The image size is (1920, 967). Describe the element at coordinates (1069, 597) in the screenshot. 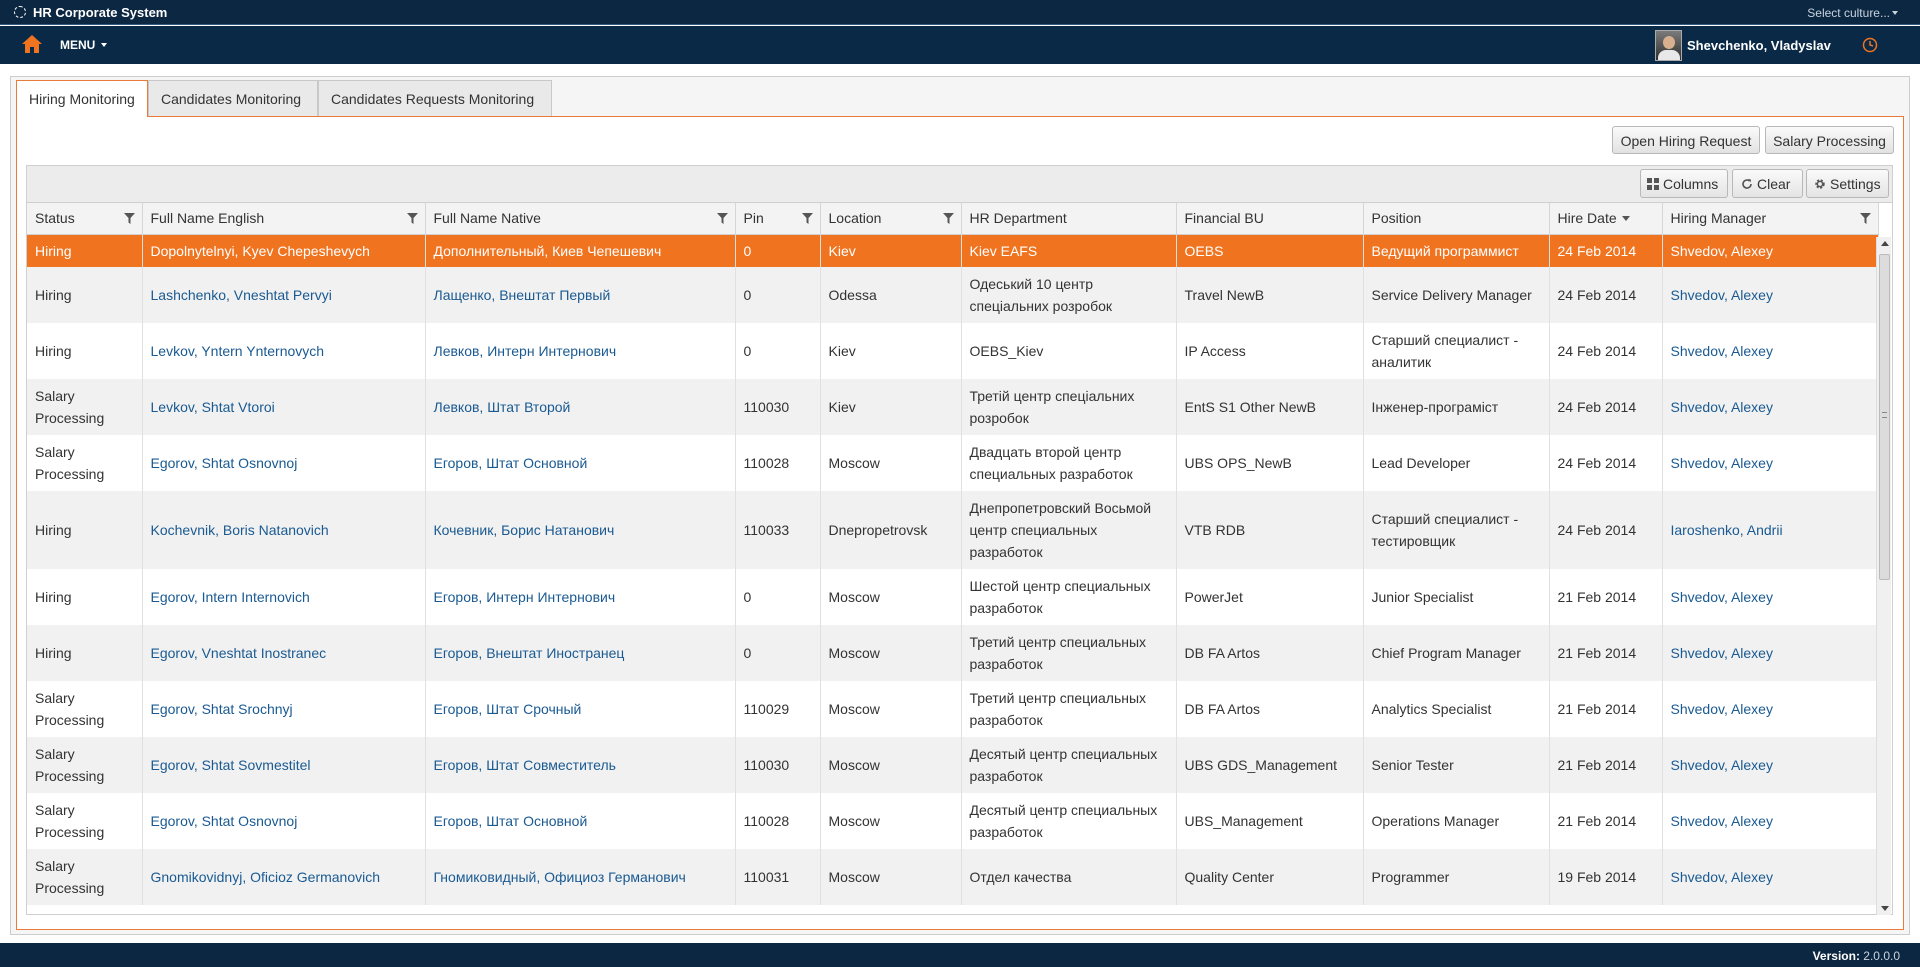

I see `cell-hr-department: Шестой центр специальных разработок` at that location.